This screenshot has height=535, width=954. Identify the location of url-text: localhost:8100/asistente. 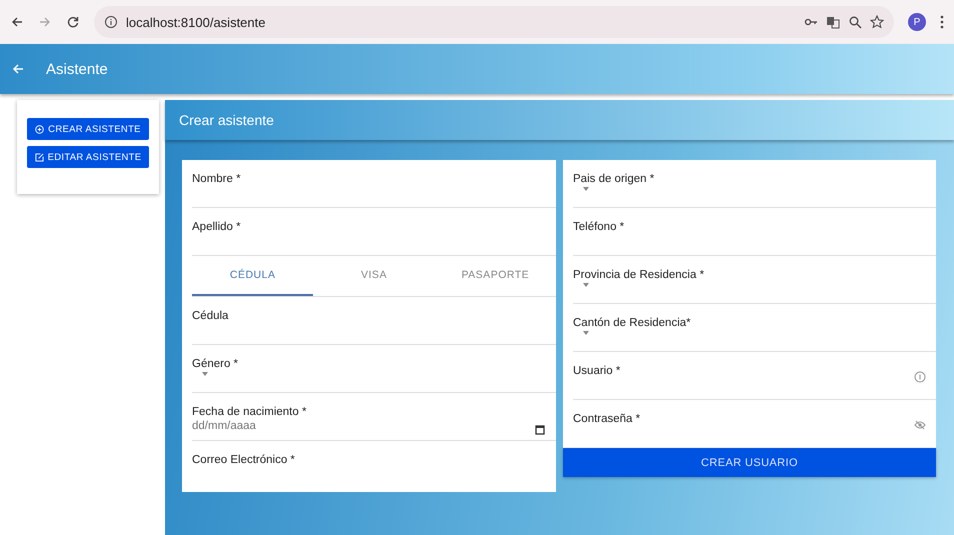
(196, 22).